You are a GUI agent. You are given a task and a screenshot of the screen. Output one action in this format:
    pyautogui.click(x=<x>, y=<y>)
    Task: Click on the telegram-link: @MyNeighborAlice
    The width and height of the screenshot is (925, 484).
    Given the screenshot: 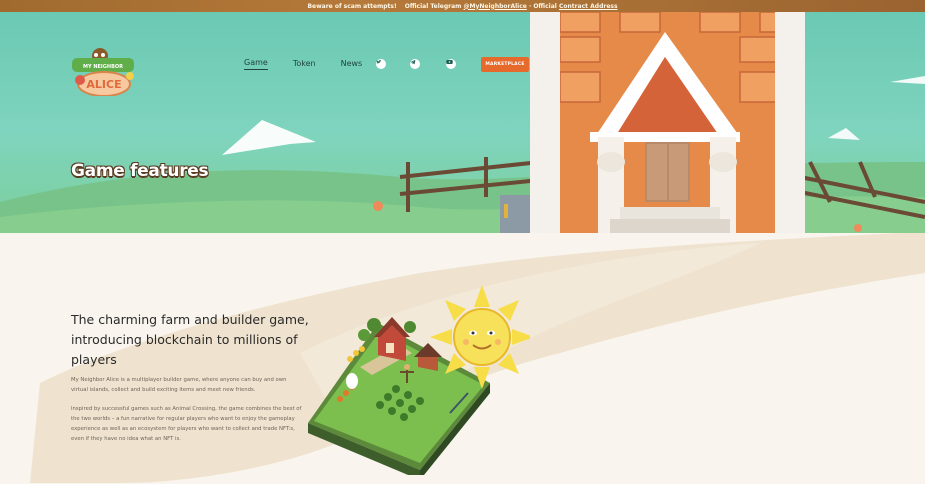 What is the action you would take?
    pyautogui.click(x=495, y=6)
    